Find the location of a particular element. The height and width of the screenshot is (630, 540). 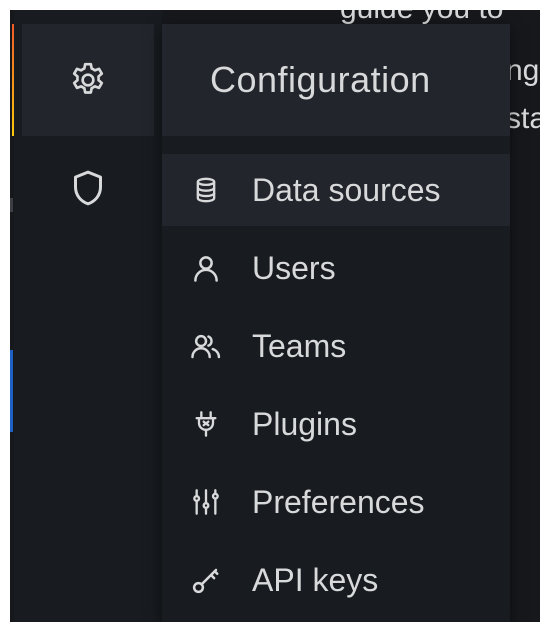

menu-item-plugins: Plugins is located at coordinates (336, 424).